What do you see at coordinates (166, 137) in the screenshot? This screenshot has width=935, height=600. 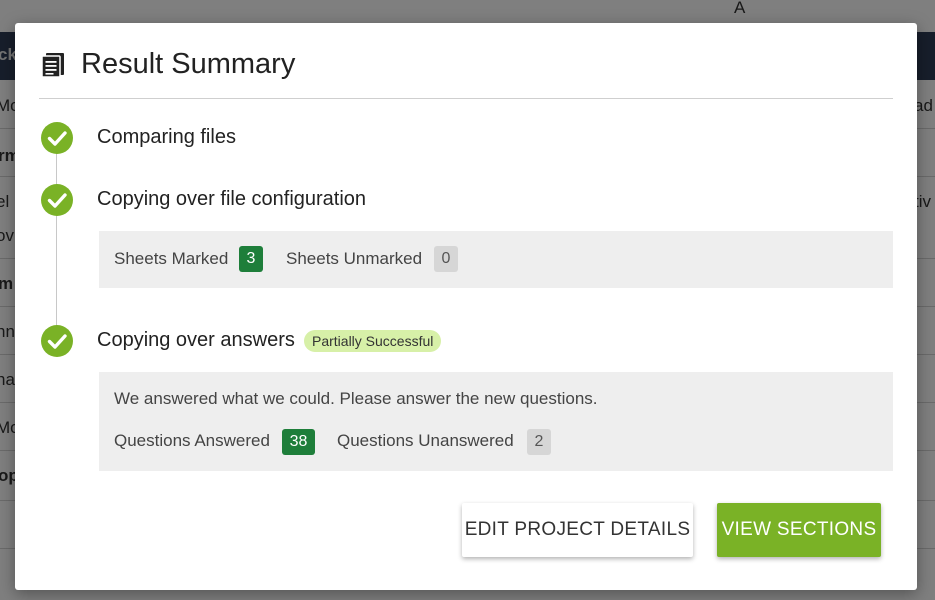 I see `step-label-comparing-files: Comparing files` at bounding box center [166, 137].